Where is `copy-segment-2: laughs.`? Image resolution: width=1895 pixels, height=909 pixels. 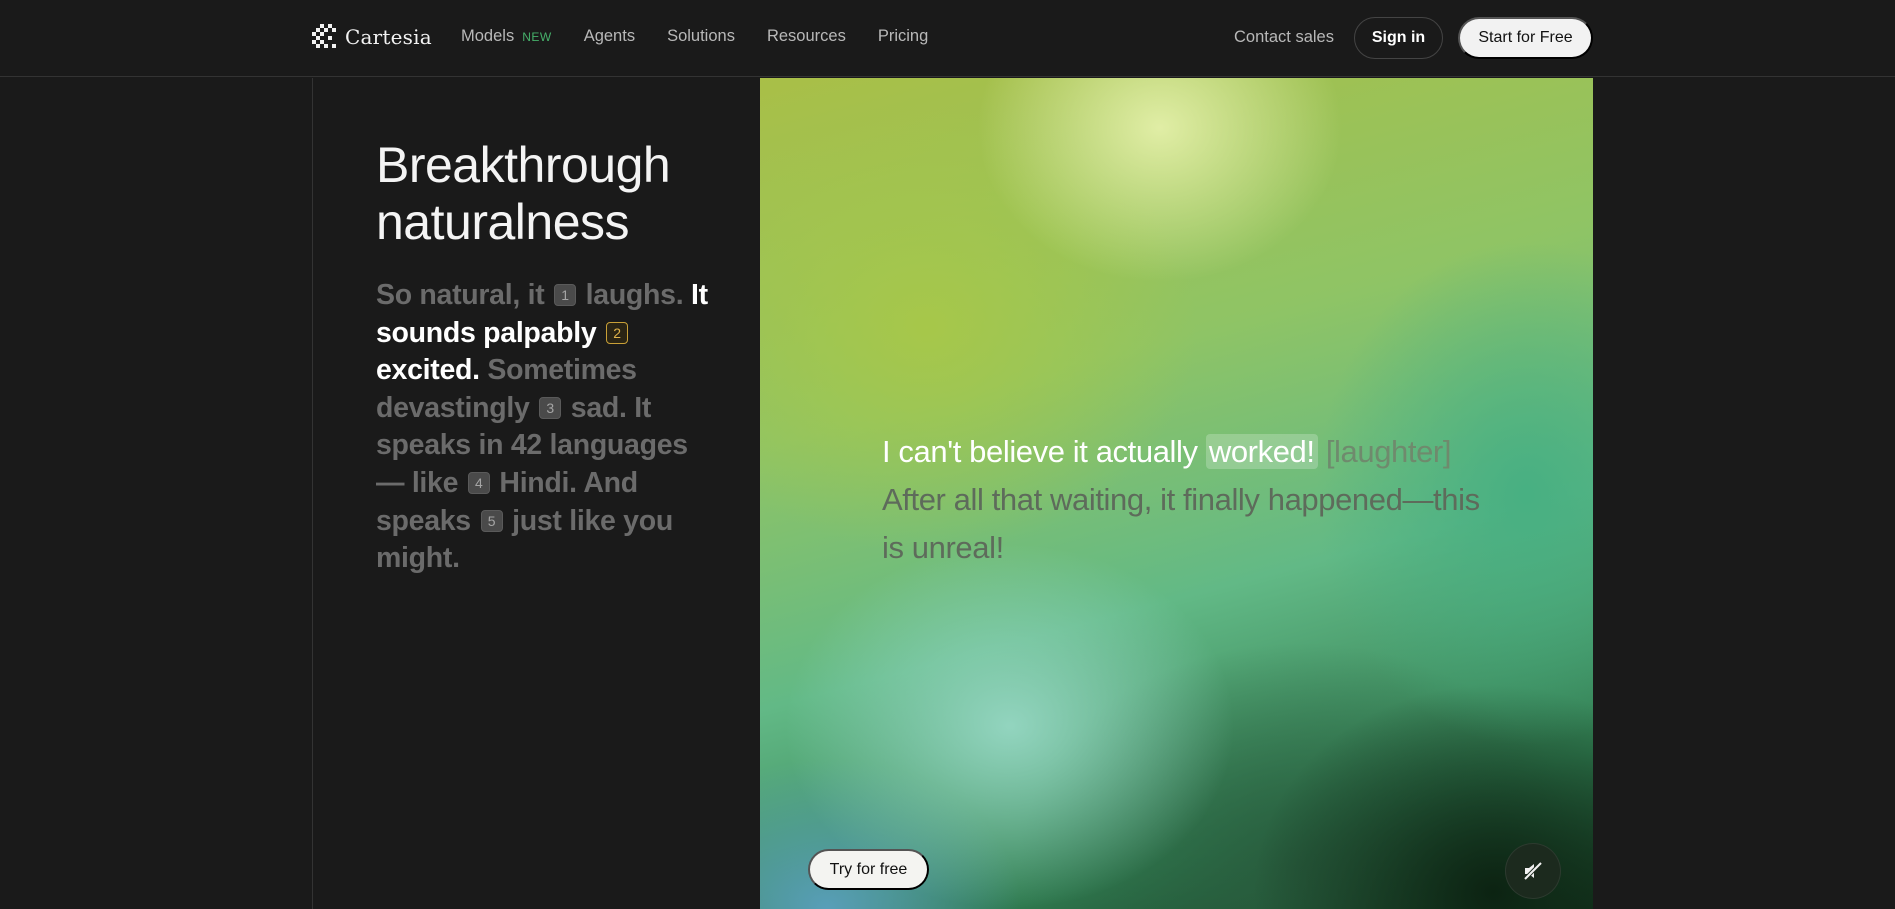
copy-segment-2: laughs. is located at coordinates (634, 295).